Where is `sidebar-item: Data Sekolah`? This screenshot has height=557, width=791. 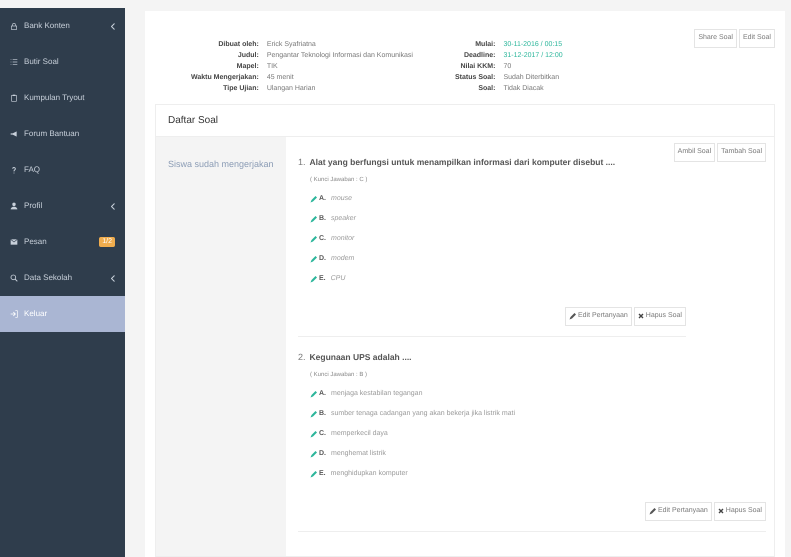 sidebar-item: Data Sekolah is located at coordinates (62, 278).